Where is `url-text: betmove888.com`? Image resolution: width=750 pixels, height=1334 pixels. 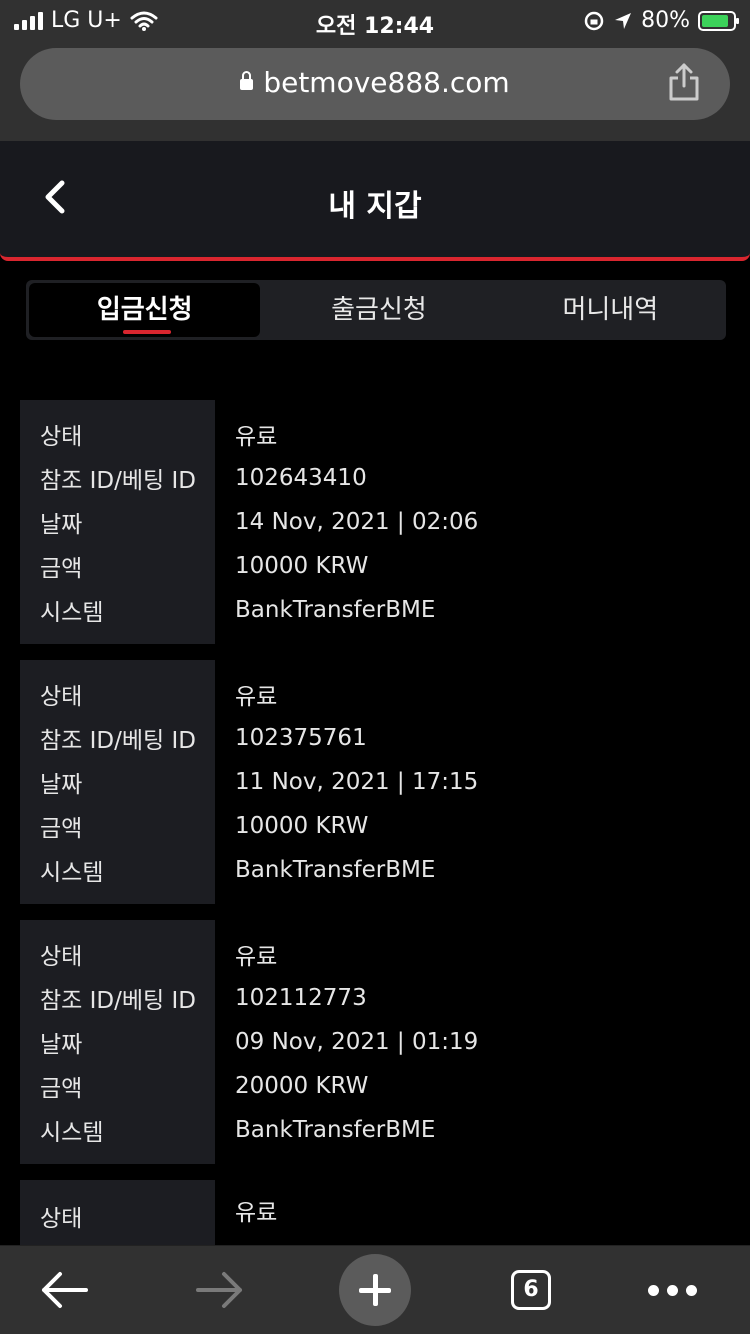
url-text: betmove888.com is located at coordinates (386, 82).